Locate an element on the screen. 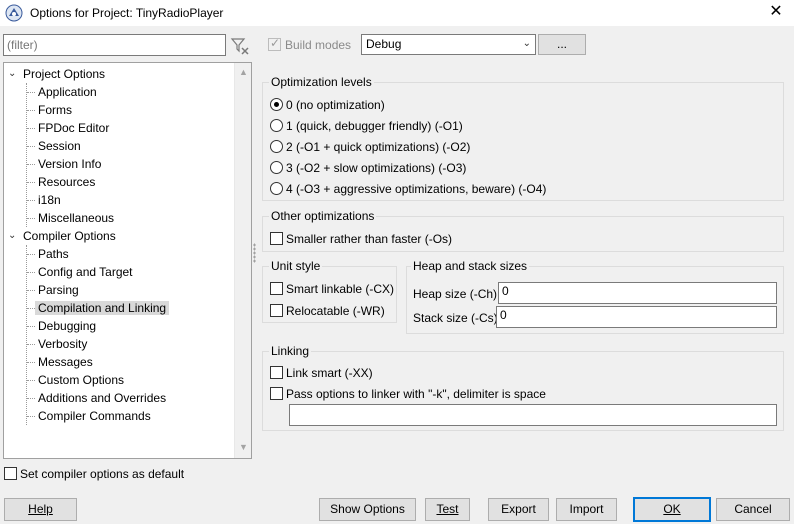 The image size is (794, 524). tree-item-label: Custom Options is located at coordinates (81, 380).